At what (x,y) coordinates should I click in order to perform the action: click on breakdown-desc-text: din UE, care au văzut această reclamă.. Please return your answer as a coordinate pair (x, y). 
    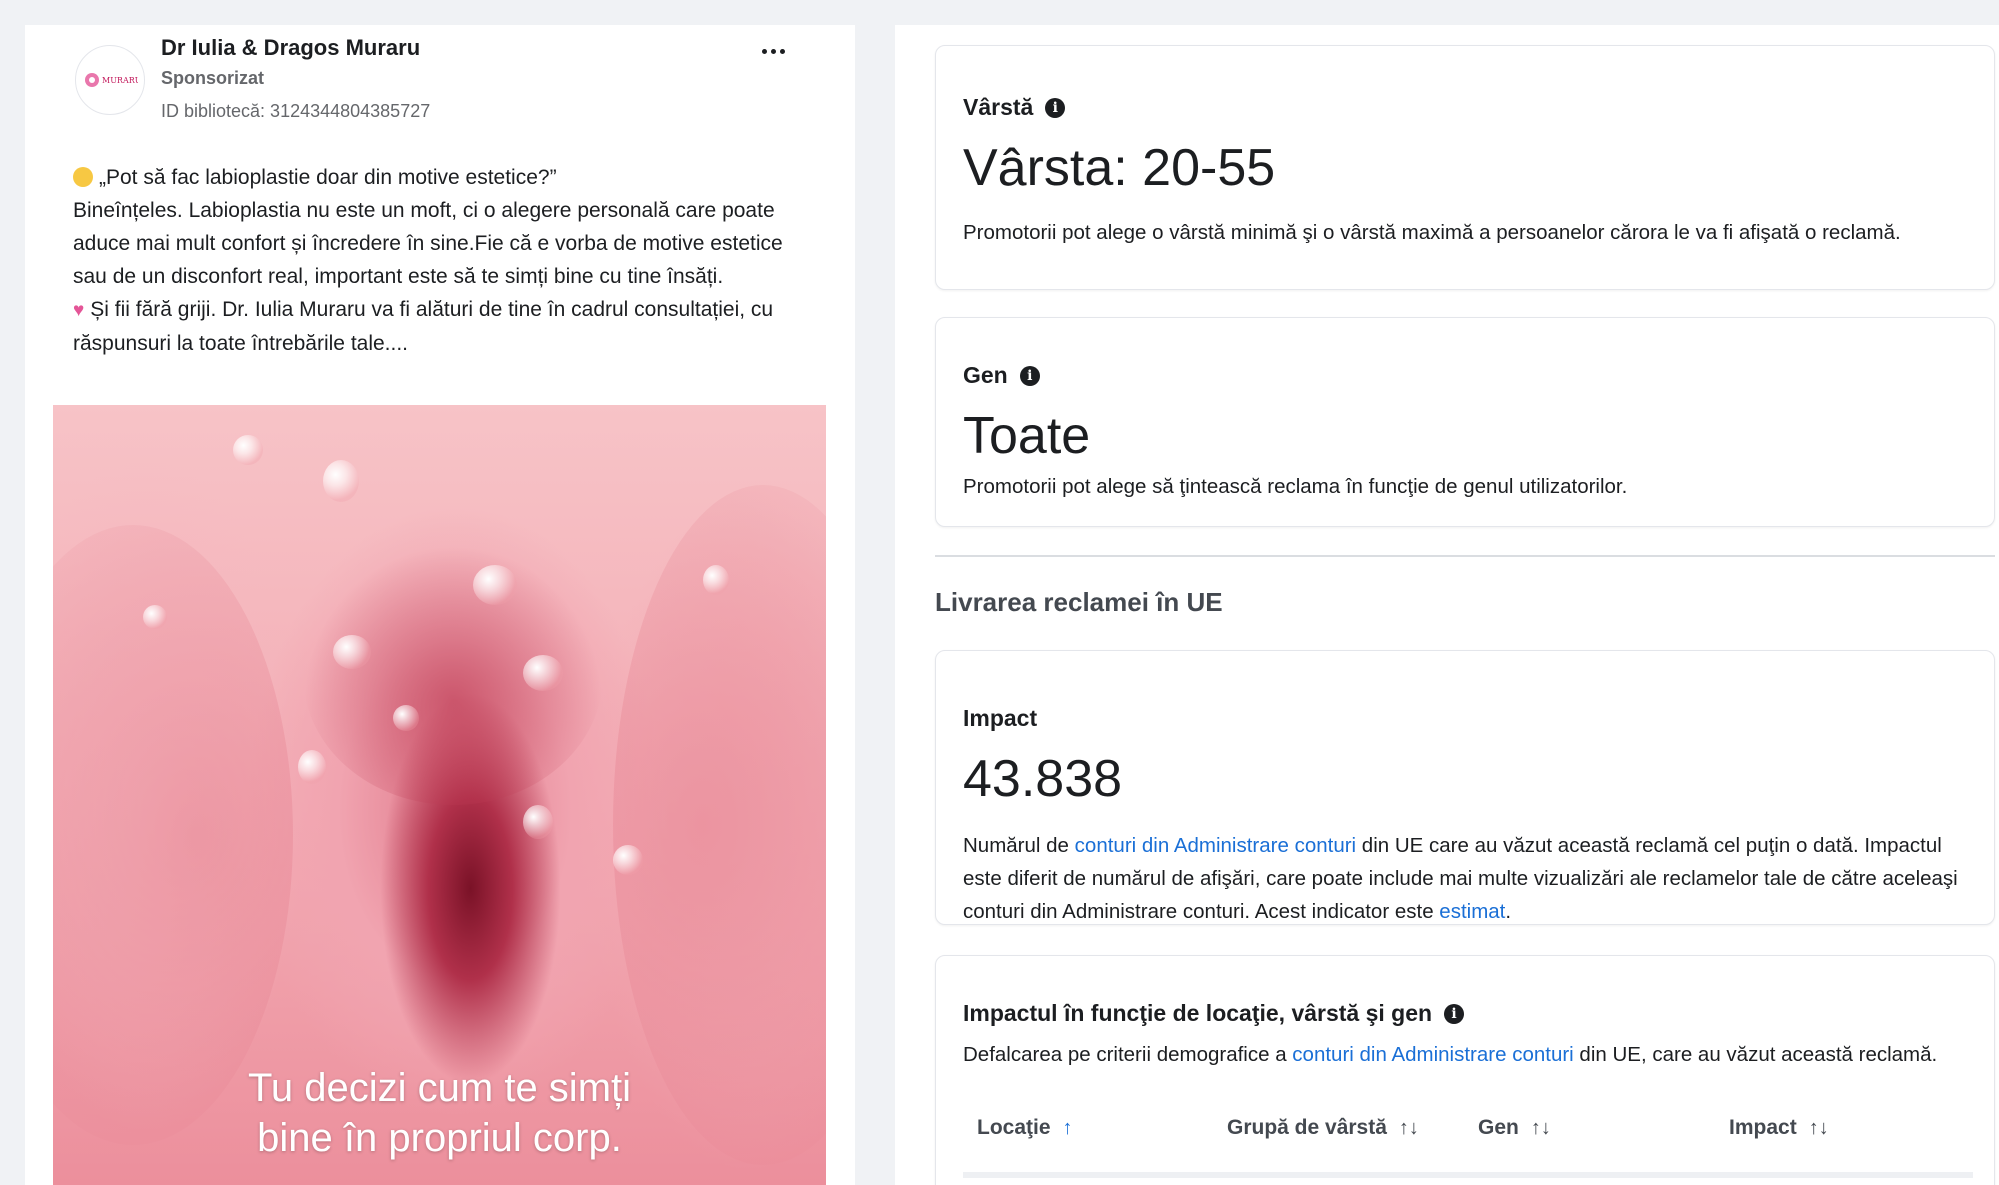
    Looking at the image, I should click on (1755, 1054).